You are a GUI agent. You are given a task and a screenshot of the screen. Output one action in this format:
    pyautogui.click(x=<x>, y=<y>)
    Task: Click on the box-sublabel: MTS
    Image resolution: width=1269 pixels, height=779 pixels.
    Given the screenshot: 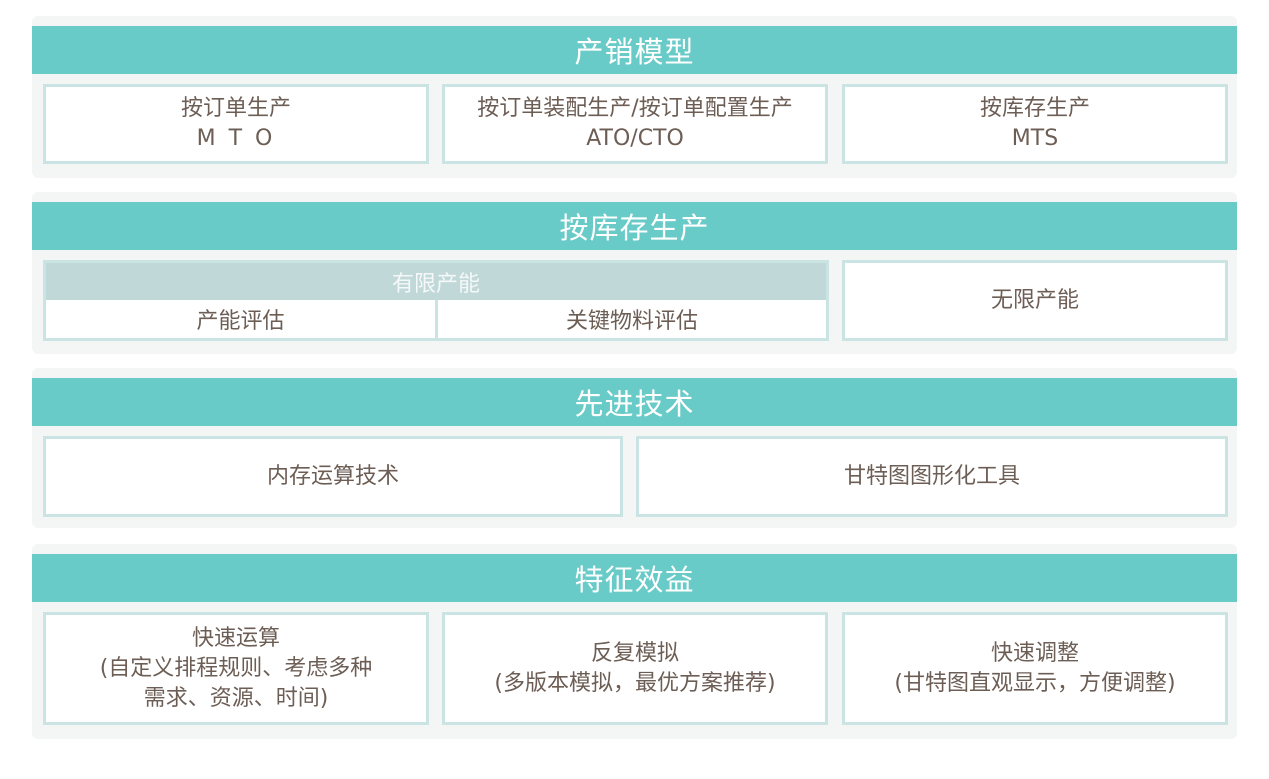 What is the action you would take?
    pyautogui.click(x=1035, y=138)
    